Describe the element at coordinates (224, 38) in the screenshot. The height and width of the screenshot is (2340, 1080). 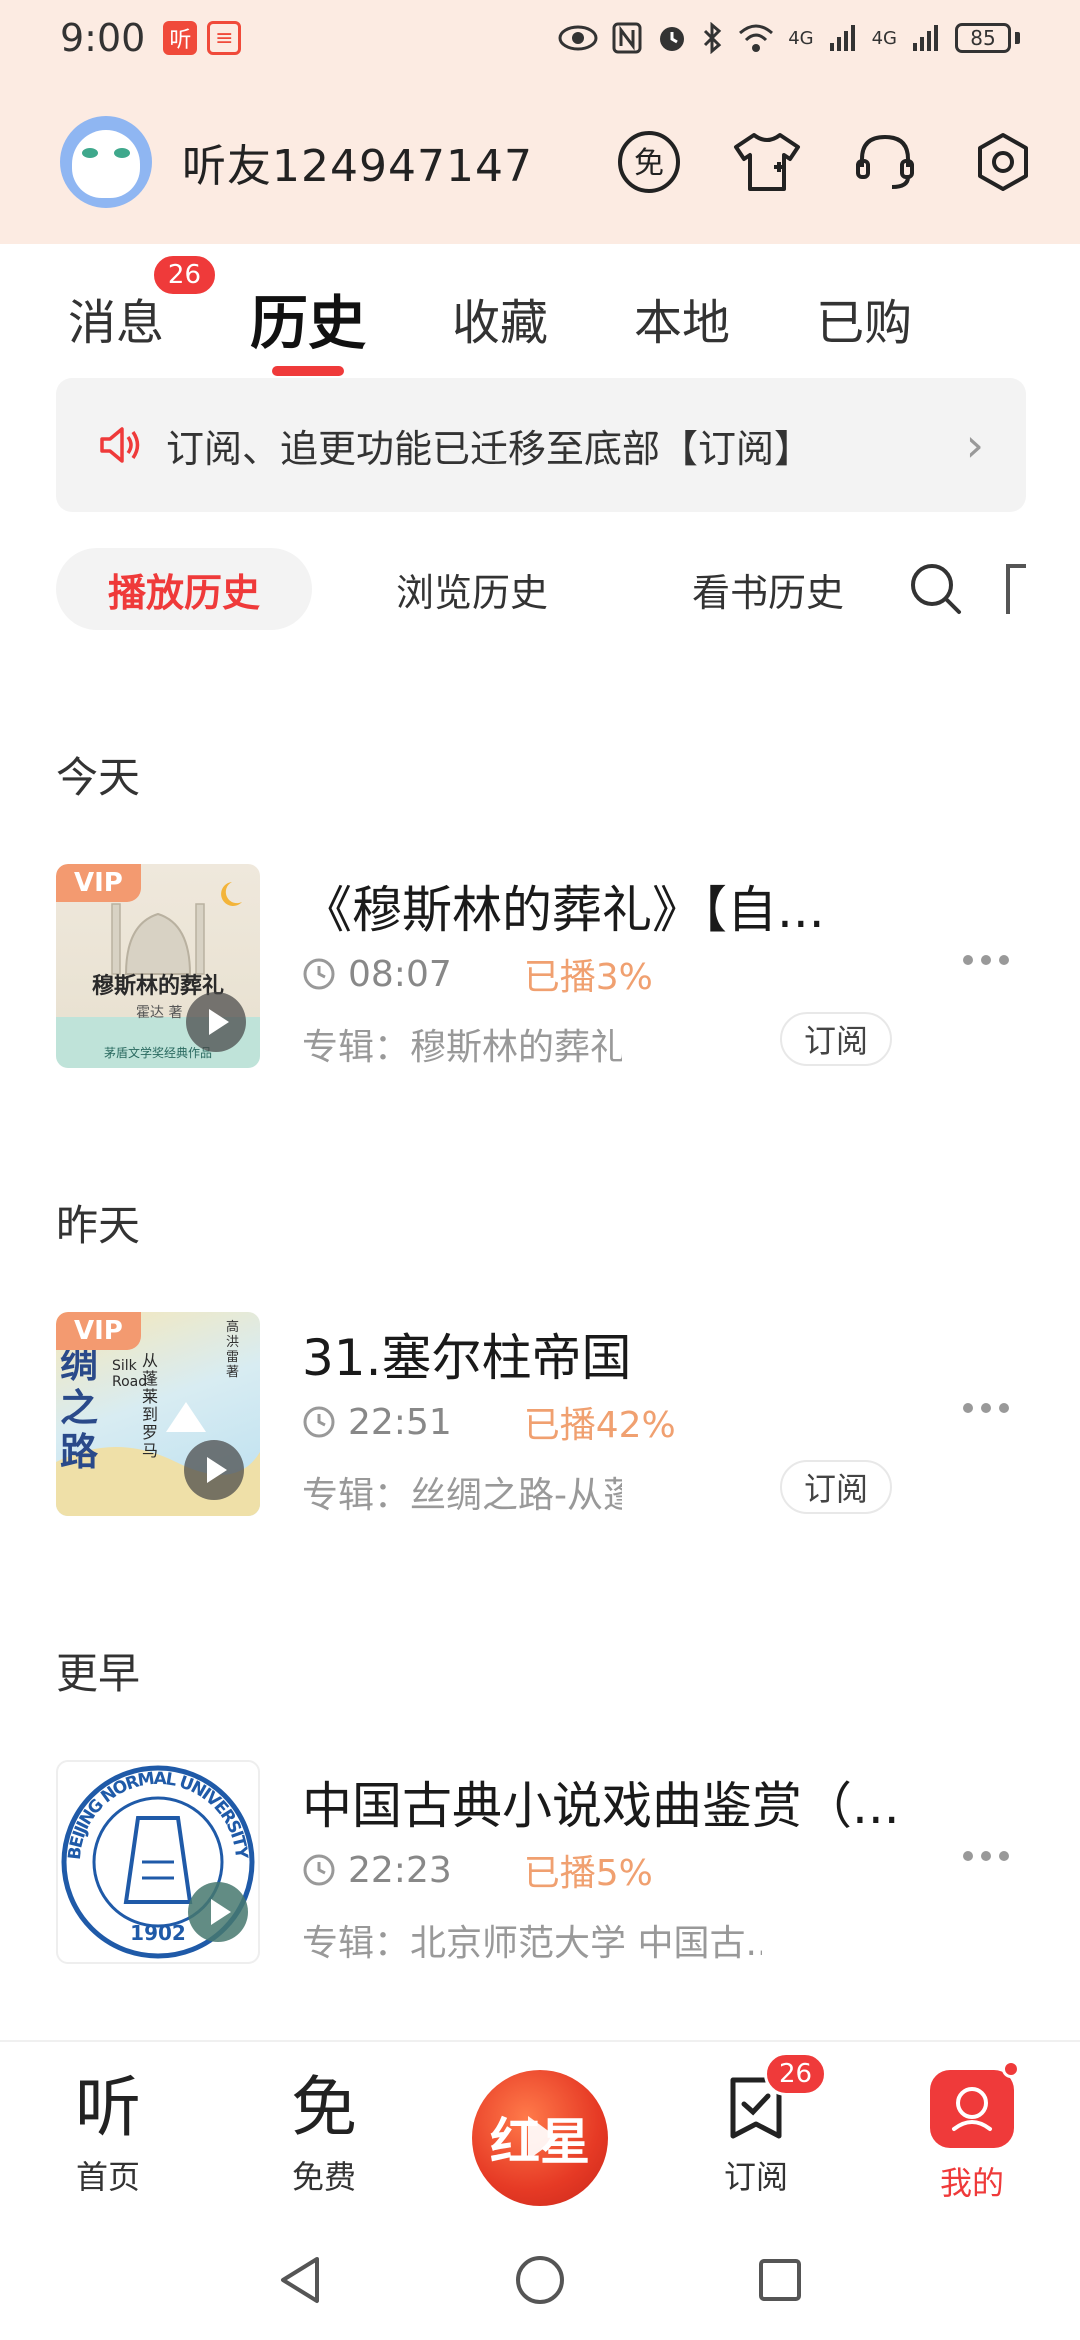
I see `notification-app-icon: ≡` at that location.